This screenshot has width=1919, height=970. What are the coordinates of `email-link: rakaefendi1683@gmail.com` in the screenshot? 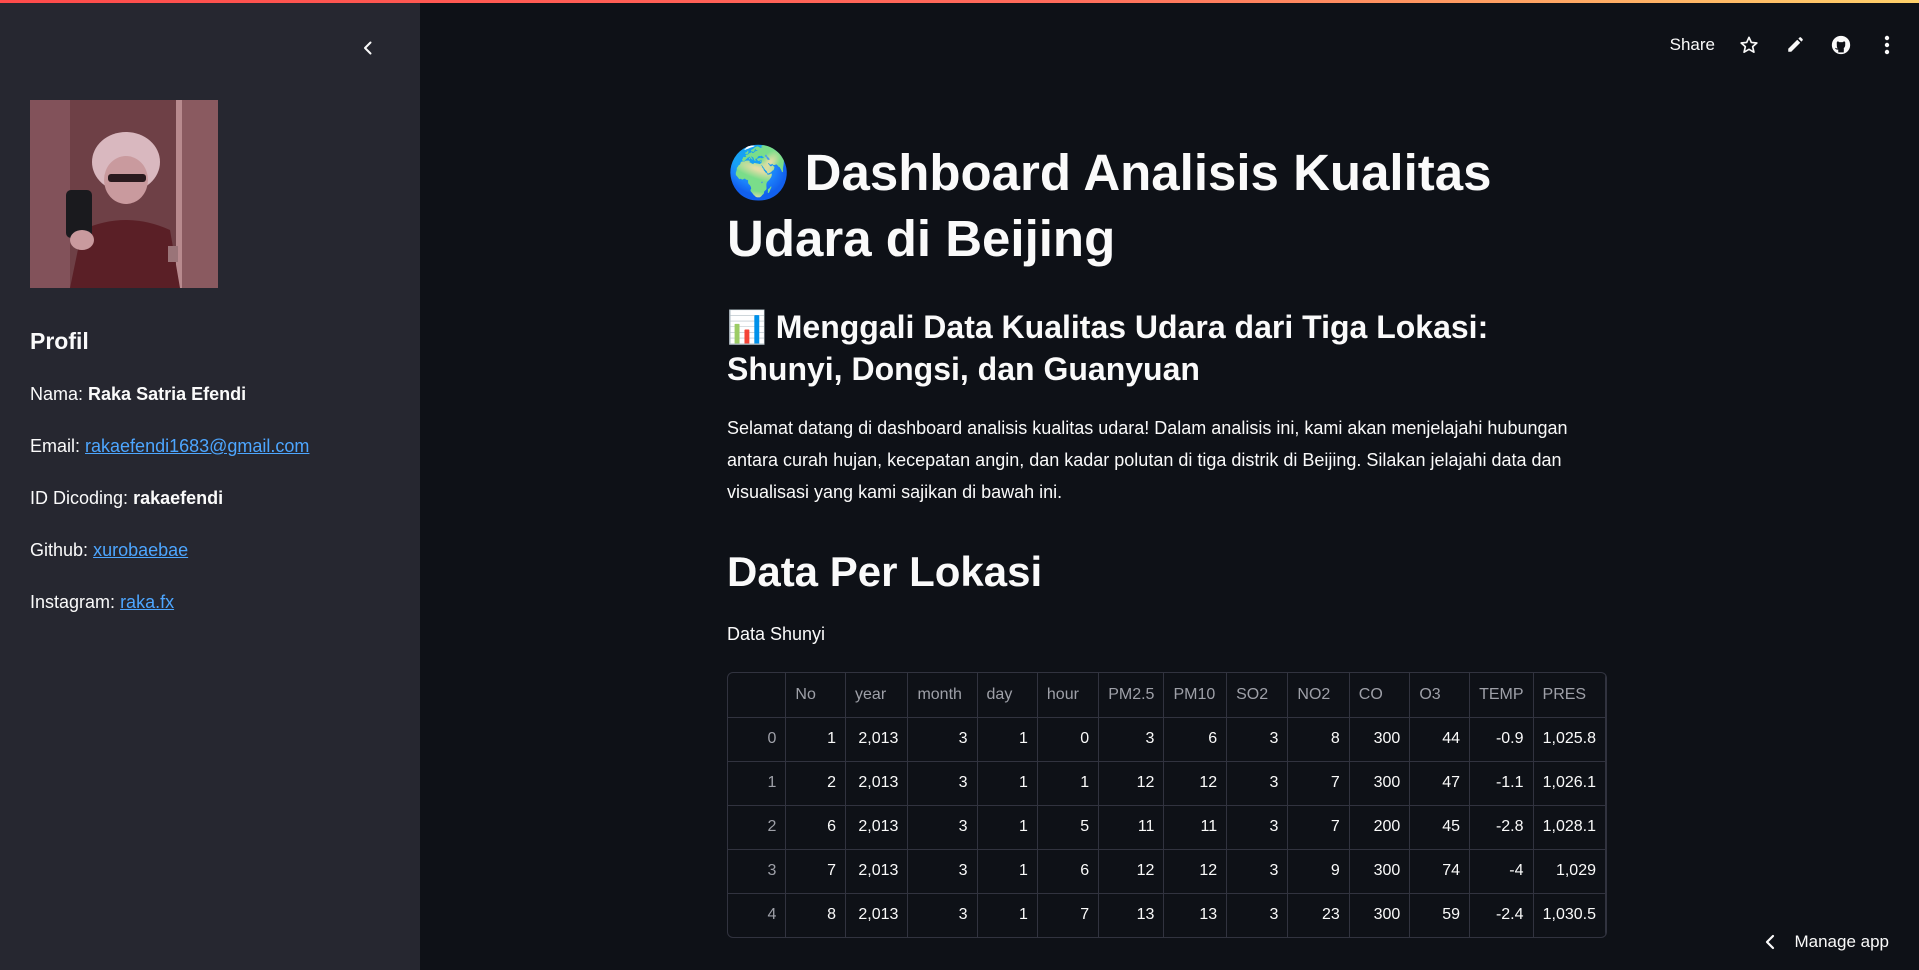 It's located at (197, 446).